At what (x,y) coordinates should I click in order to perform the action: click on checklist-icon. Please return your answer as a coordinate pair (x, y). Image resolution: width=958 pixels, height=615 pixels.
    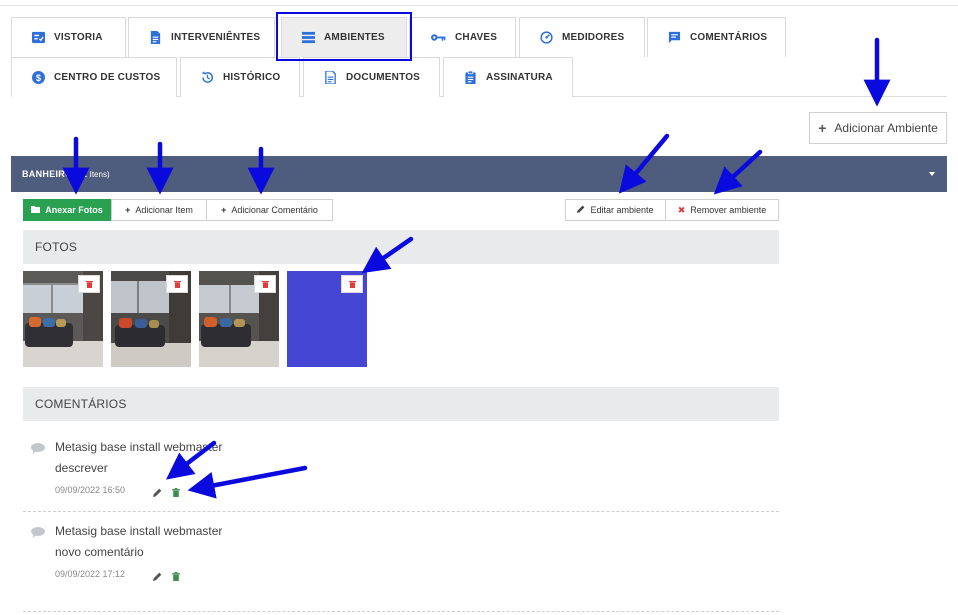
    Looking at the image, I should click on (38, 37).